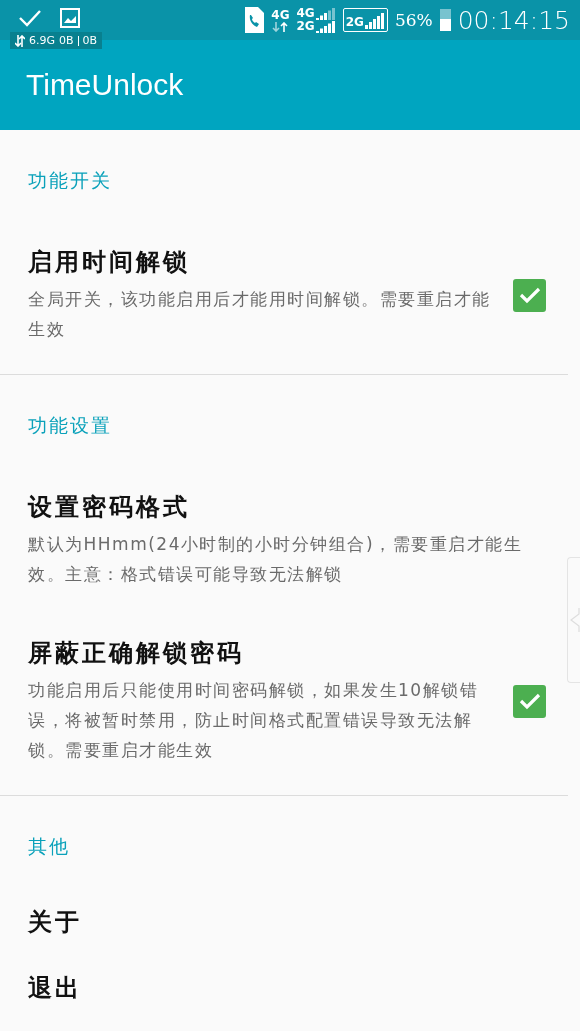 The height and width of the screenshot is (1031, 580). I want to click on preference-title: 启用时间解锁, so click(109, 262).